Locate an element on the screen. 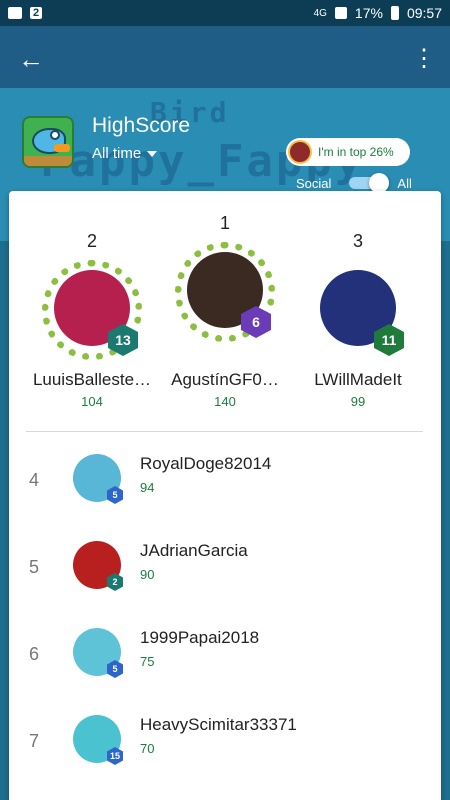 The height and width of the screenshot is (800, 450). battery-icon is located at coordinates (394, 13).